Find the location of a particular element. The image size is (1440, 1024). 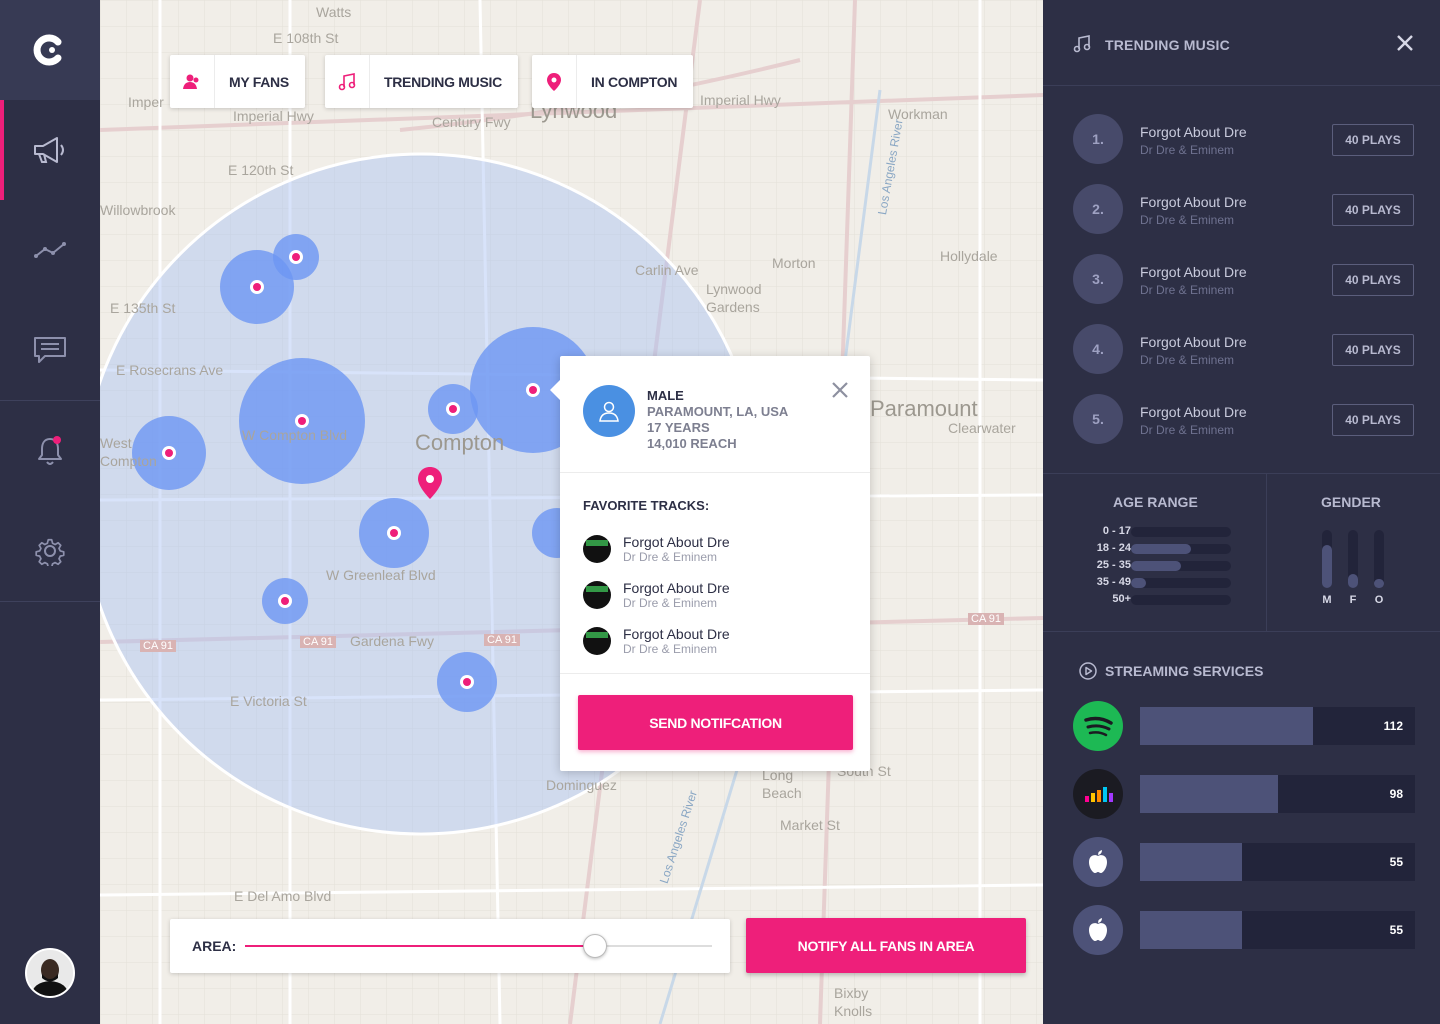

age-bar is located at coordinates (1181, 583).